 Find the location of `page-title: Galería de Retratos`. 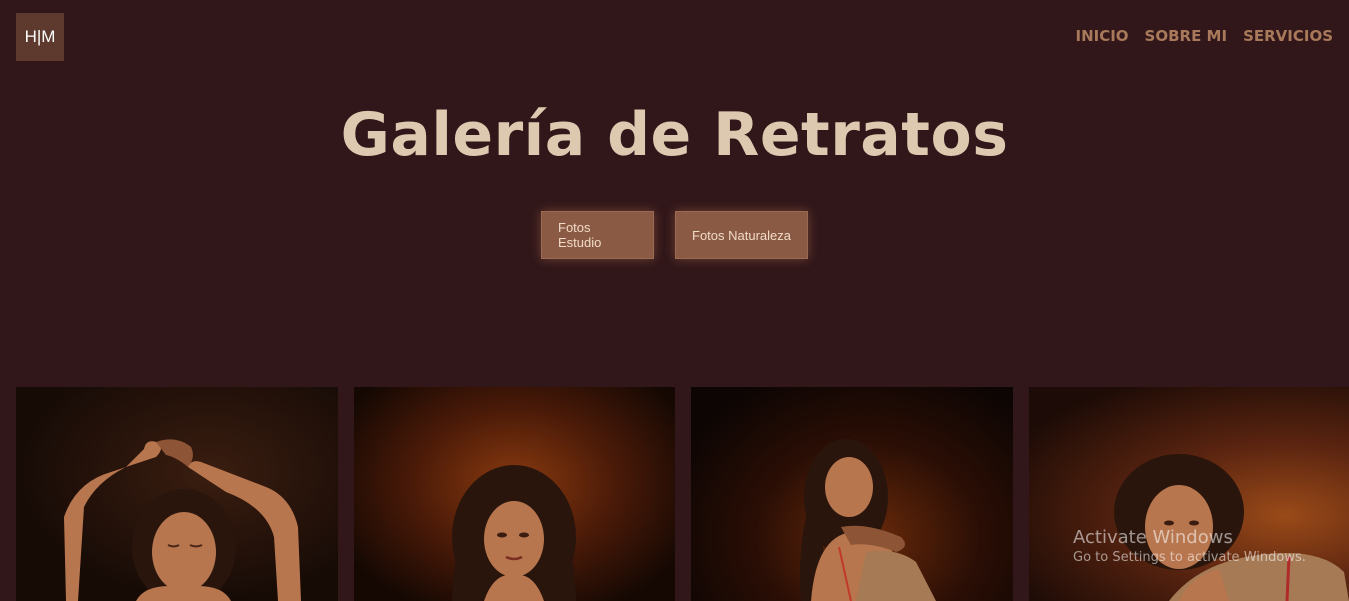

page-title: Galería de Retratos is located at coordinates (674, 135).